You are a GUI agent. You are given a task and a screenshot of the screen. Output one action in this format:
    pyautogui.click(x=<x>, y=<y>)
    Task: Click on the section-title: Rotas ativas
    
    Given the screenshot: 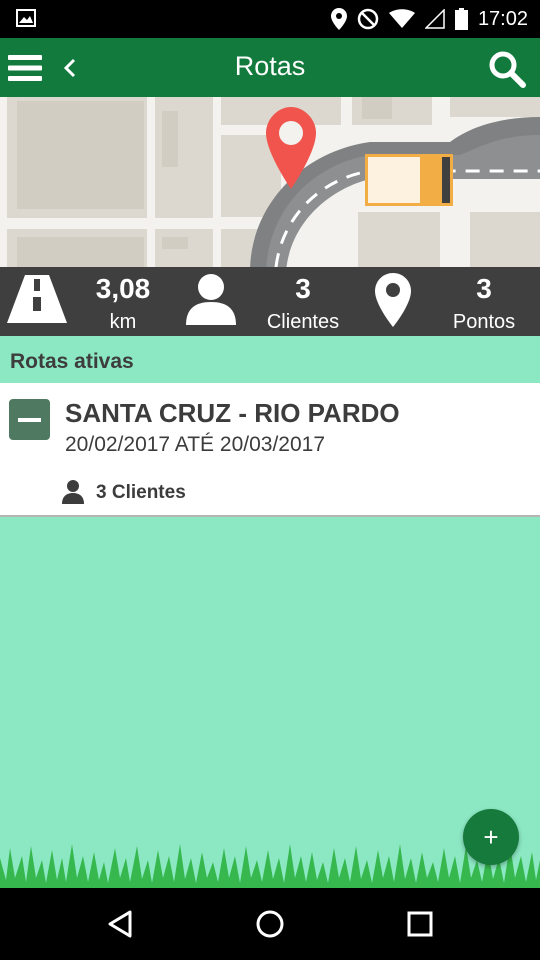 What is the action you would take?
    pyautogui.click(x=72, y=361)
    